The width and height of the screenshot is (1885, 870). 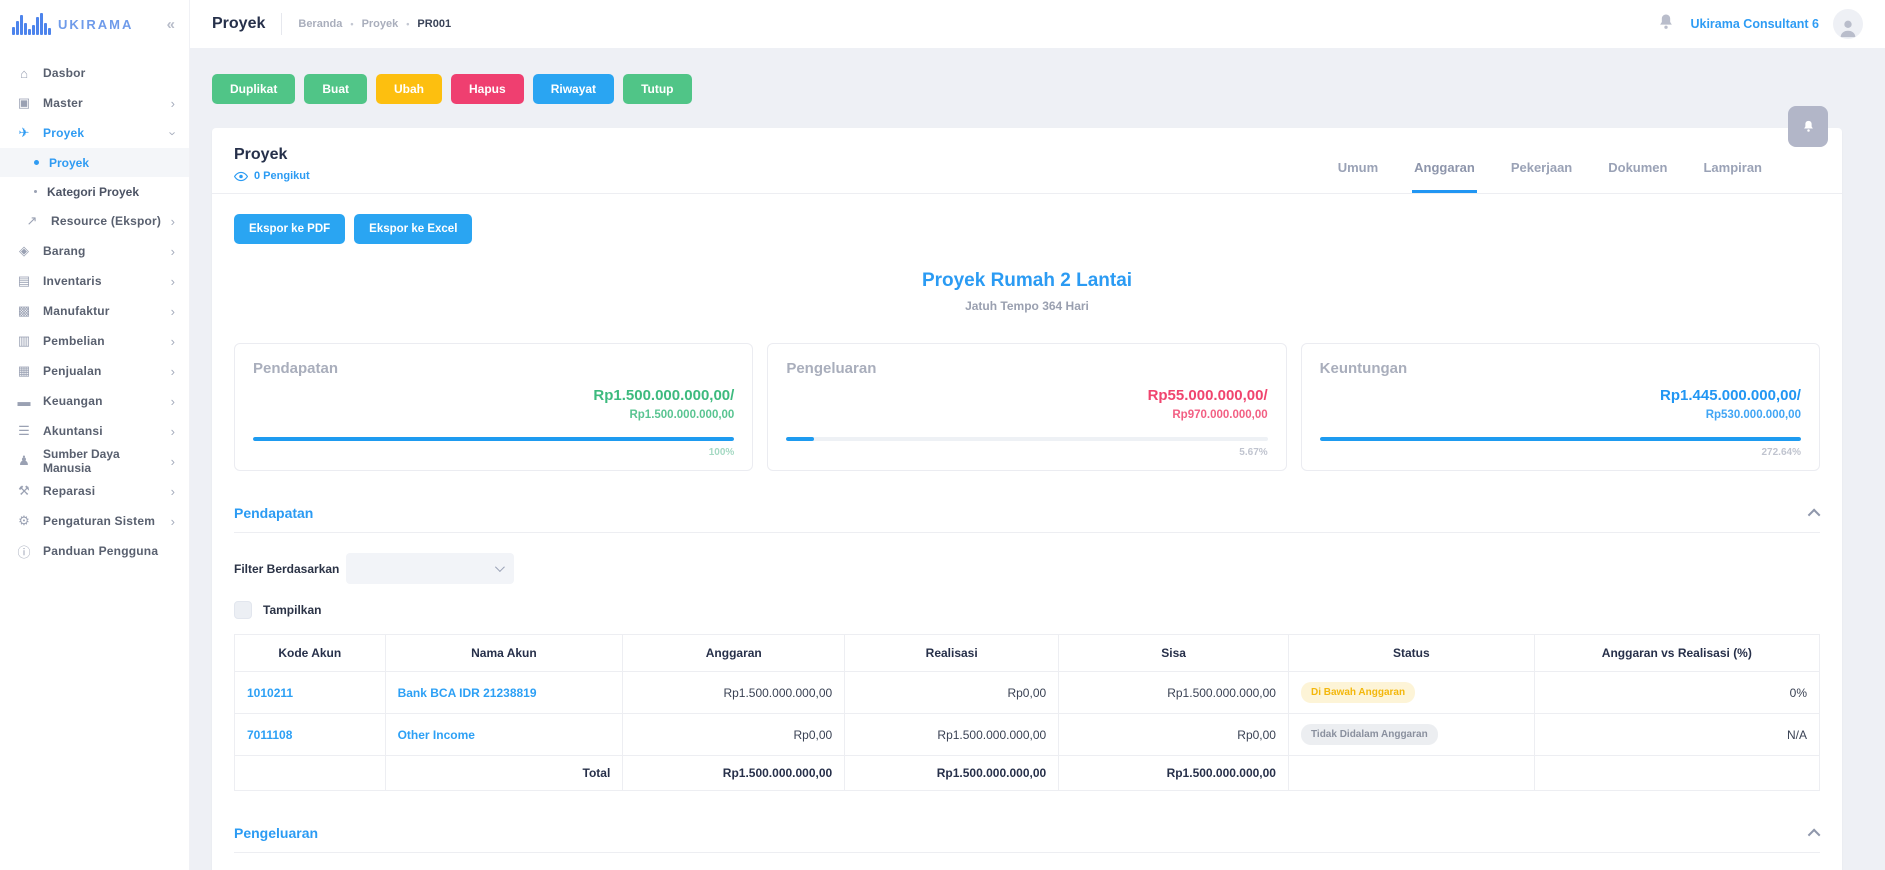 What do you see at coordinates (94, 371) in the screenshot?
I see `sidebar-item-penjualan: ▦ Penjualan ›` at bounding box center [94, 371].